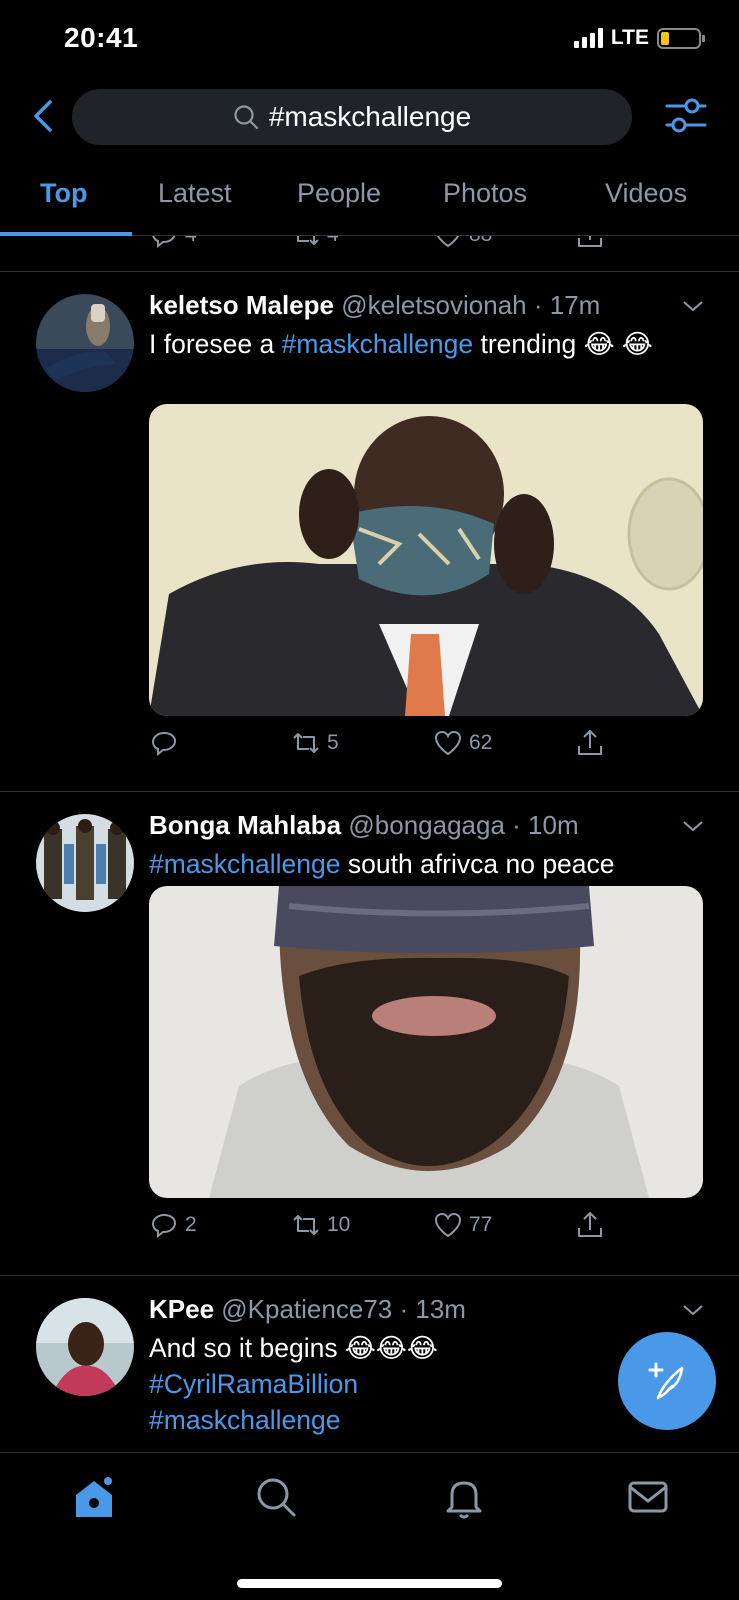  I want to click on reply-count: 4, so click(191, 241).